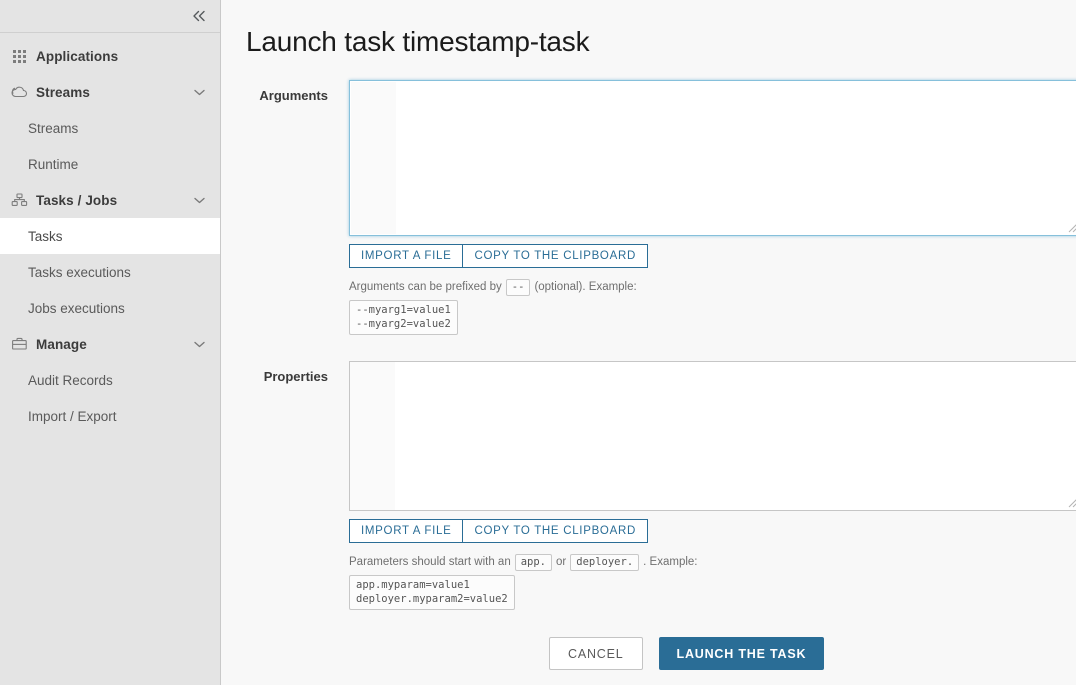 The height and width of the screenshot is (685, 1076). What do you see at coordinates (518, 287) in the screenshot?
I see `arguments-hint-chip: --` at bounding box center [518, 287].